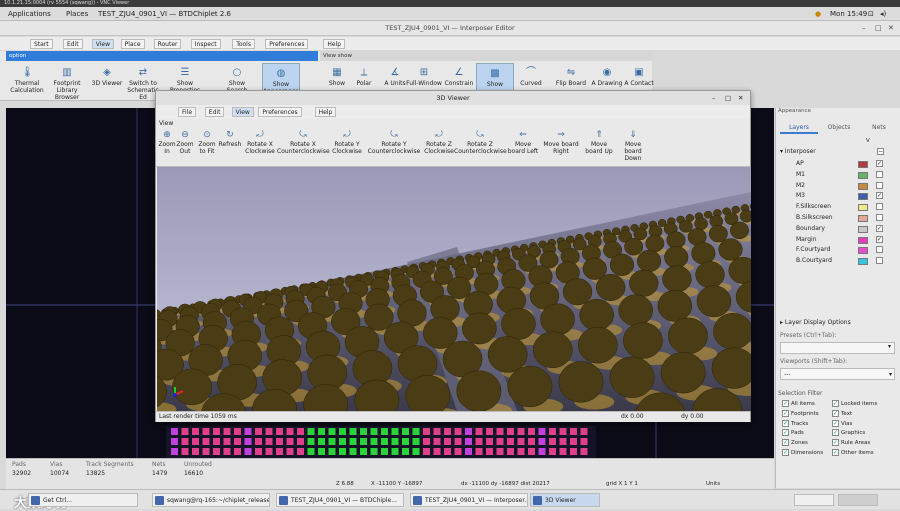 The height and width of the screenshot is (511, 900). I want to click on filter-zones: ✓ Zones, so click(795, 443).